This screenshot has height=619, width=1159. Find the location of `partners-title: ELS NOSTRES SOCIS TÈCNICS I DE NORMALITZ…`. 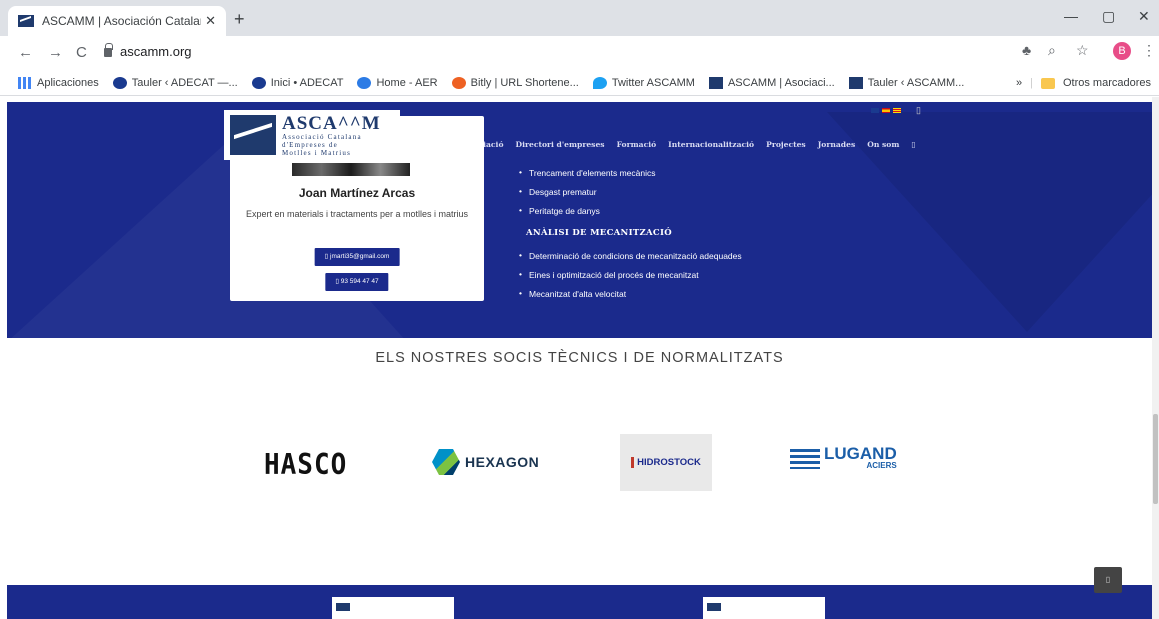

partners-title: ELS NOSTRES SOCIS TÈCNICS I DE NORMALITZ… is located at coordinates (579, 358).